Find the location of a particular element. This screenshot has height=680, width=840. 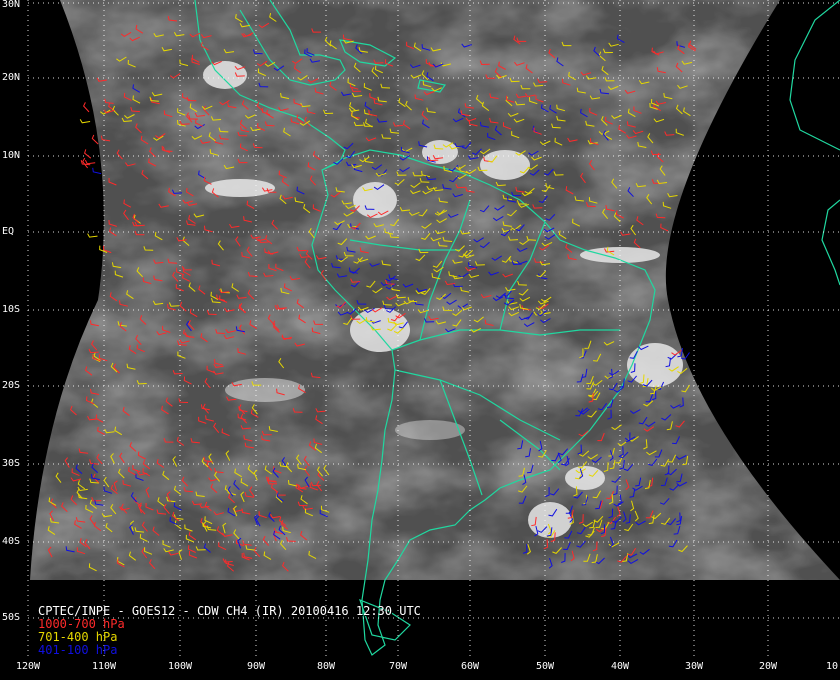

lat-label: 30S is located at coordinates (11, 463).